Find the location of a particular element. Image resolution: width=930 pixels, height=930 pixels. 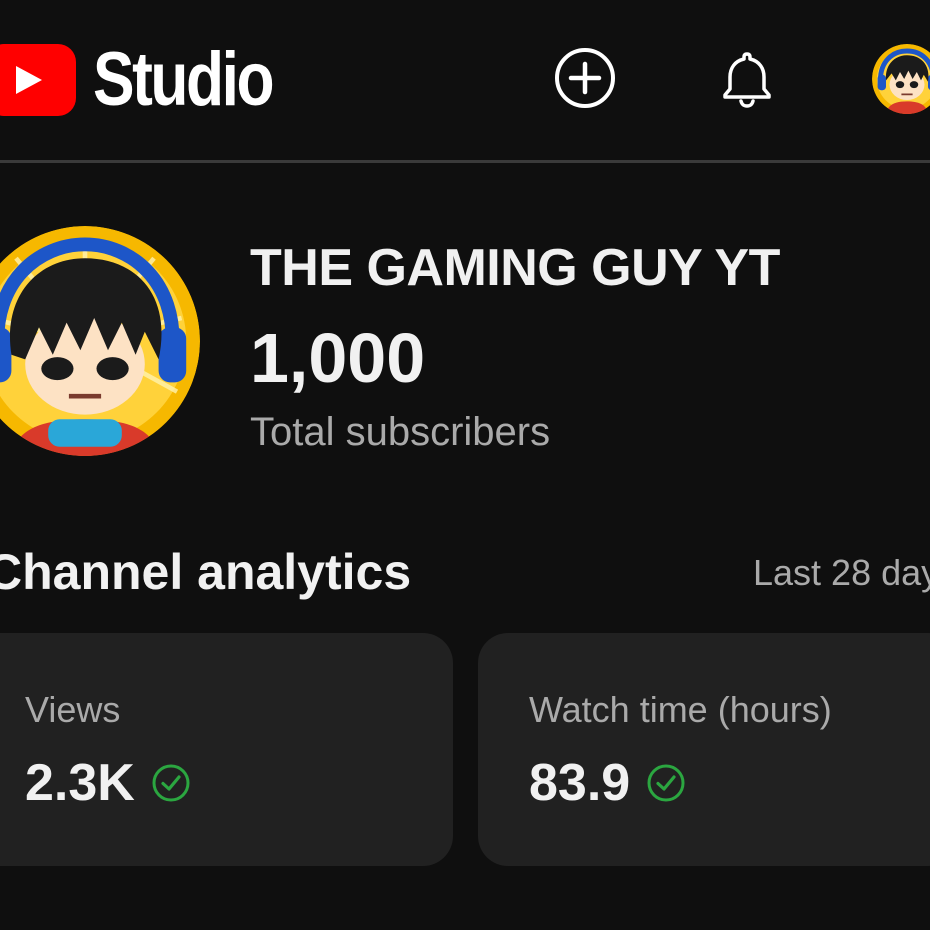

create-plus-icon is located at coordinates (585, 78).